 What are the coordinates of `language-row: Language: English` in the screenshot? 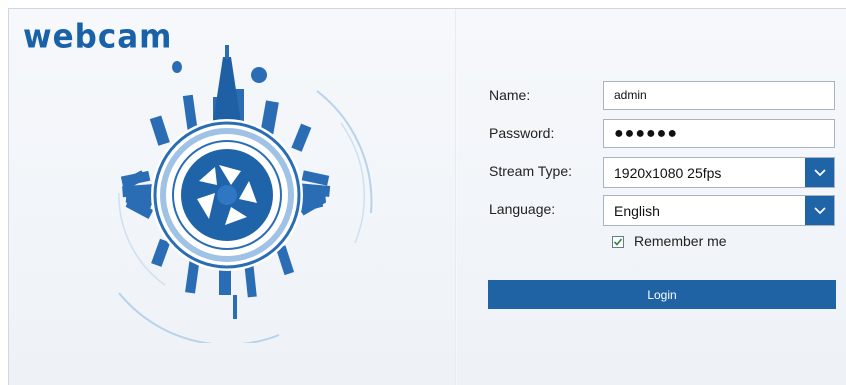 It's located at (663, 210).